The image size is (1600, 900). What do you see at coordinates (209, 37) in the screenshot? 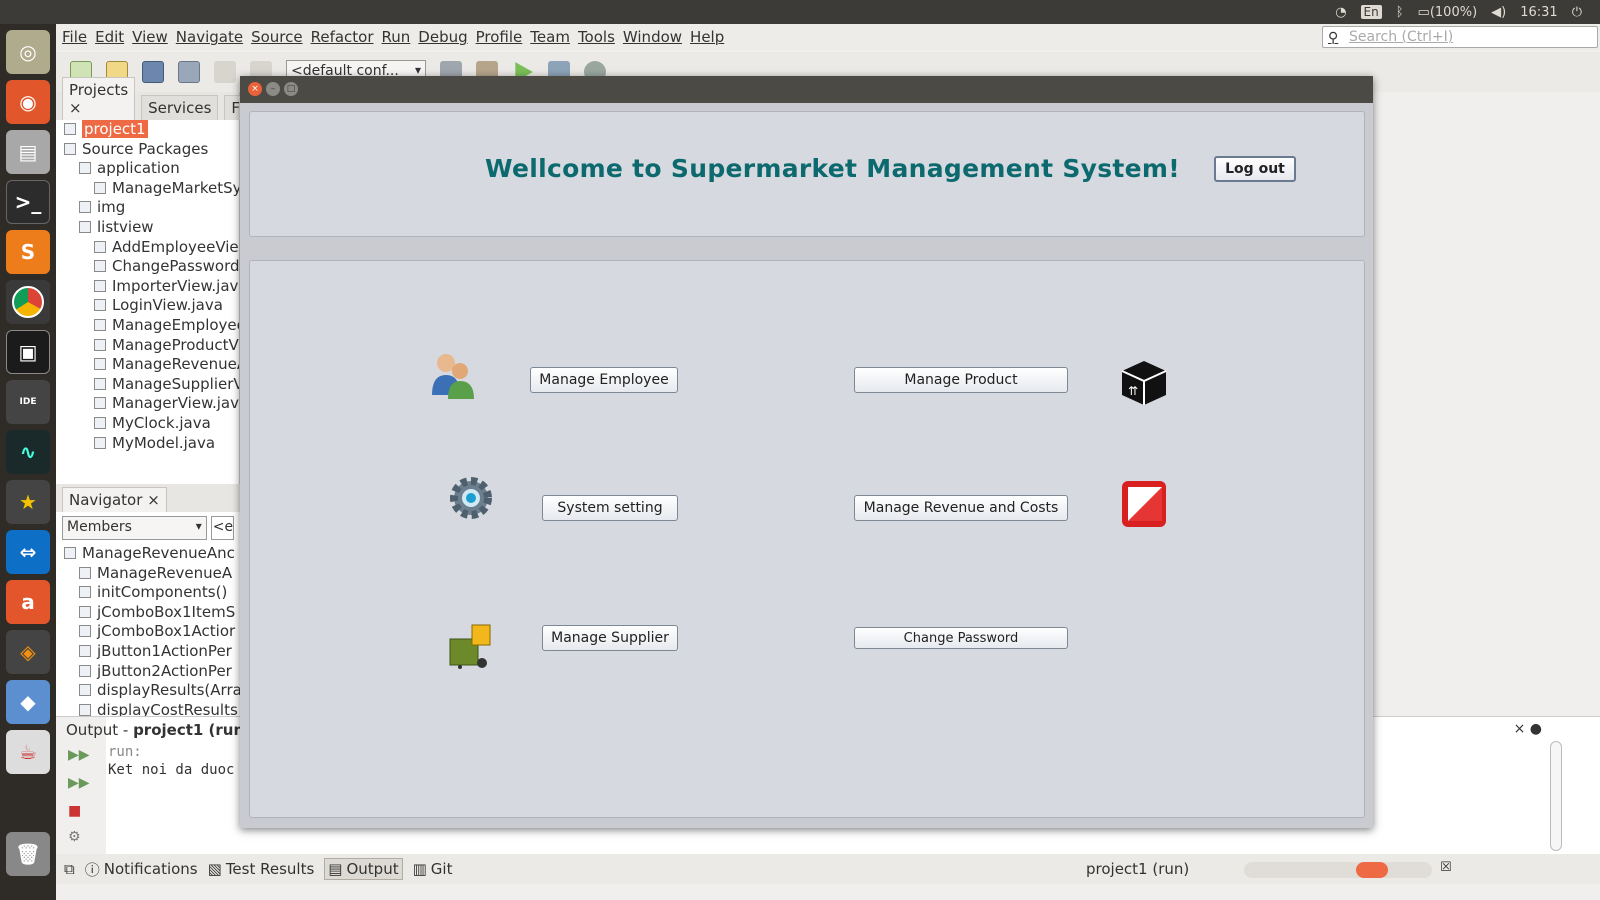
I see `menu-navigate: Navigate` at bounding box center [209, 37].